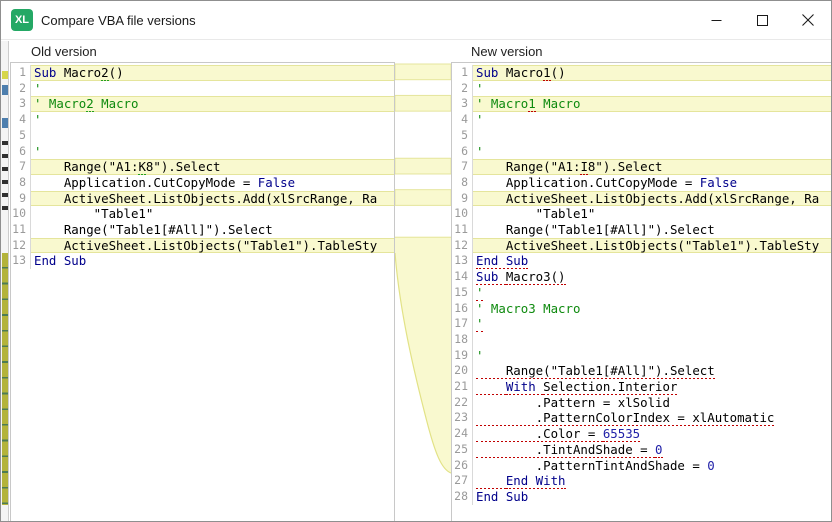  I want to click on line-number: 28, so click(462, 496).